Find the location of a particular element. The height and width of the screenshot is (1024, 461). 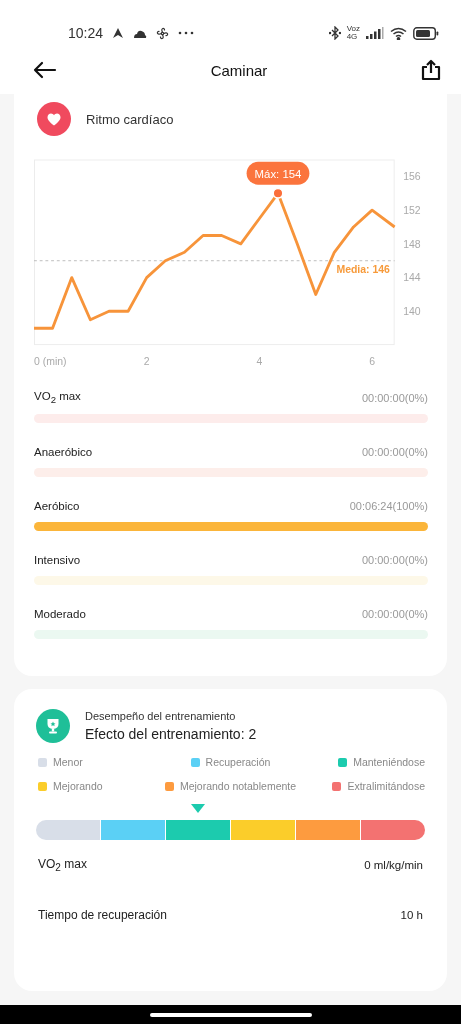

cloud-icon is located at coordinates (140, 33).